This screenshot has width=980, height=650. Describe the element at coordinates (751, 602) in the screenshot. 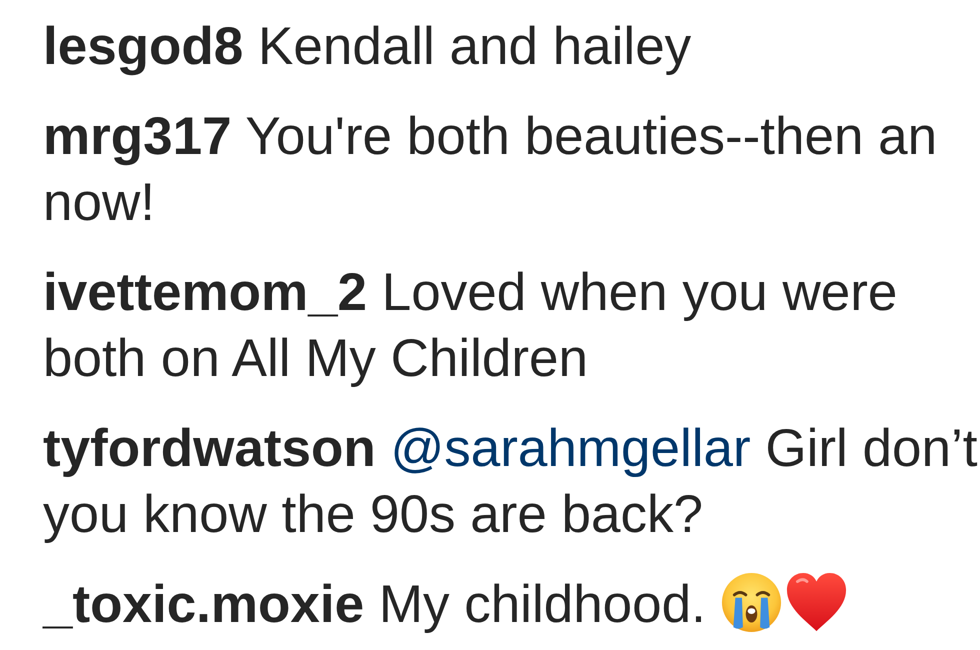

I see `crying-face-icon` at that location.